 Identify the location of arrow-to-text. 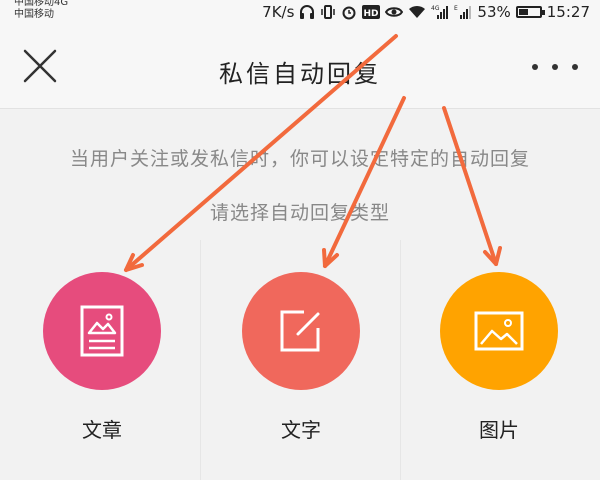
(364, 182).